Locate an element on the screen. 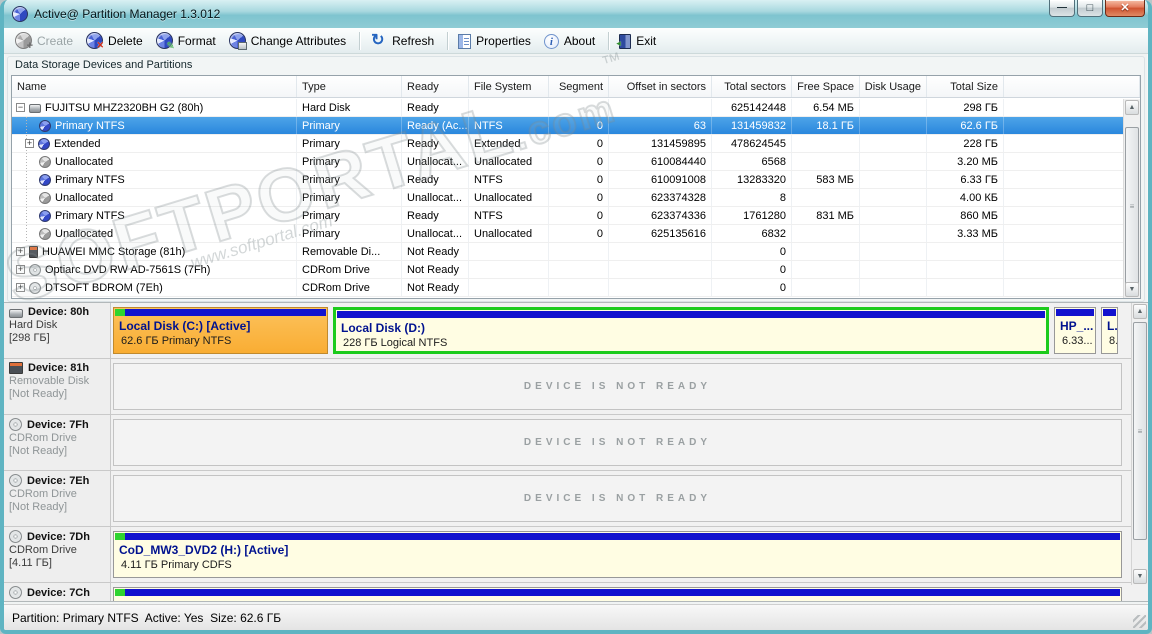 This screenshot has width=1152, height=634. partition-block is located at coordinates (617, 594).